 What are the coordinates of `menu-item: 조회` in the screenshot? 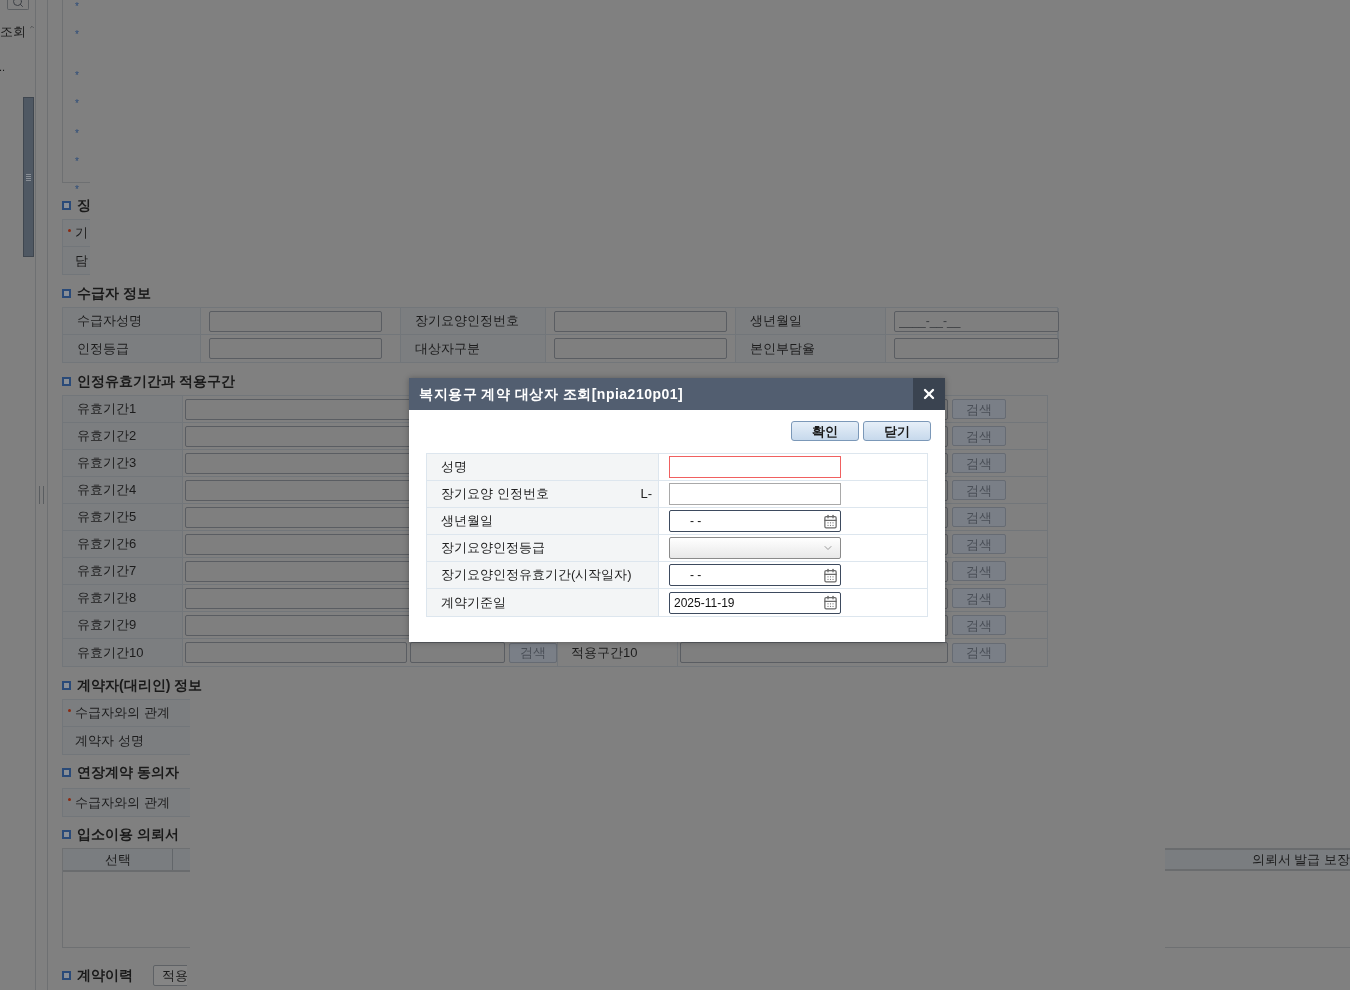 It's located at (13, 32).